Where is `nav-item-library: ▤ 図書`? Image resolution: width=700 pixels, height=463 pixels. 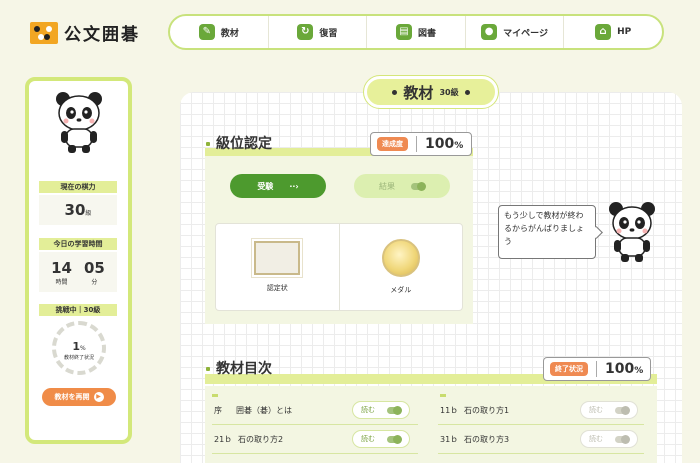
nav-item-library: ▤ 図書 is located at coordinates (416, 32).